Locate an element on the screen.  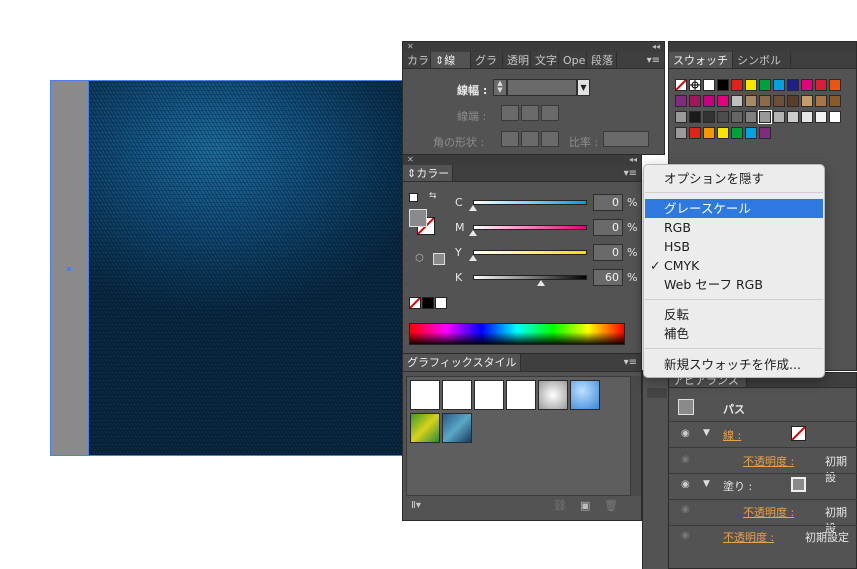
menu-item: グレースケール is located at coordinates (734, 208).